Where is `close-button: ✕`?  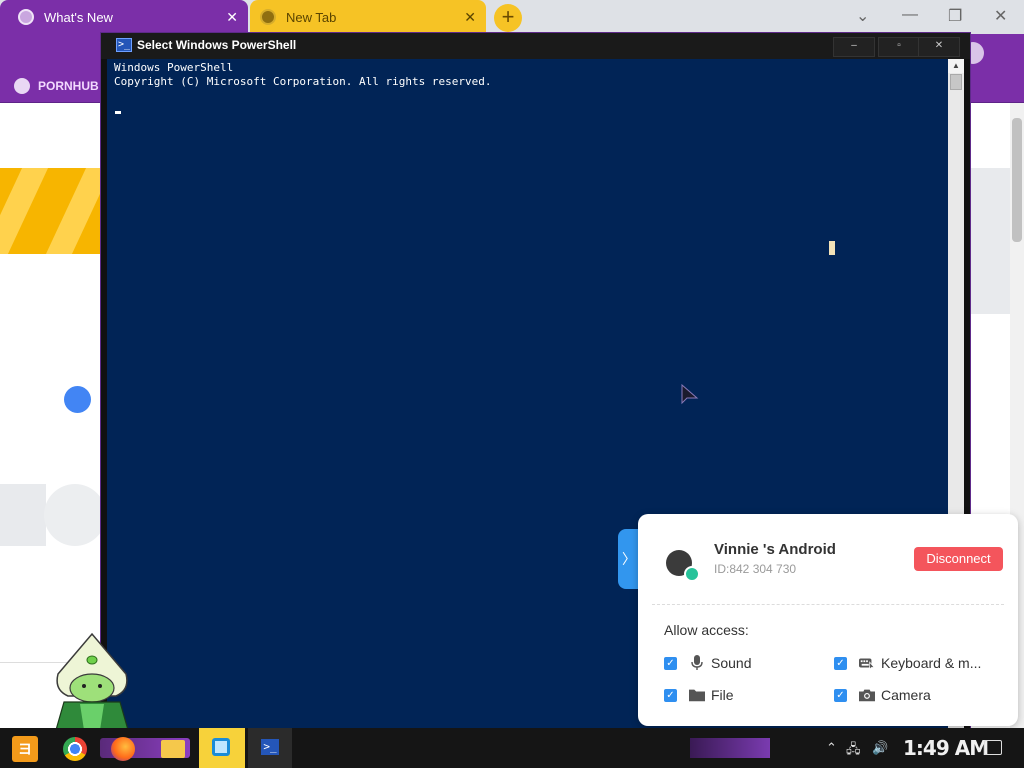
close-button: ✕ is located at coordinates (939, 47).